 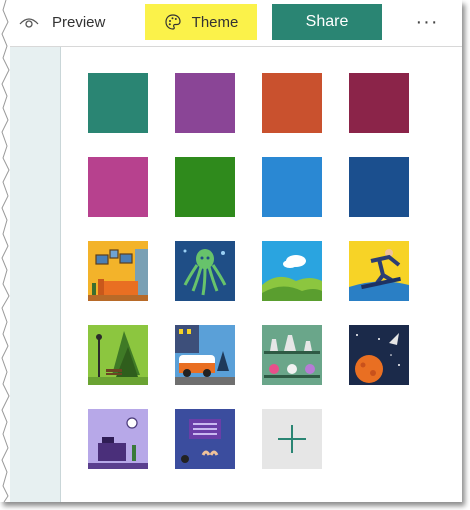 I want to click on laboratory-image, so click(x=292, y=355).